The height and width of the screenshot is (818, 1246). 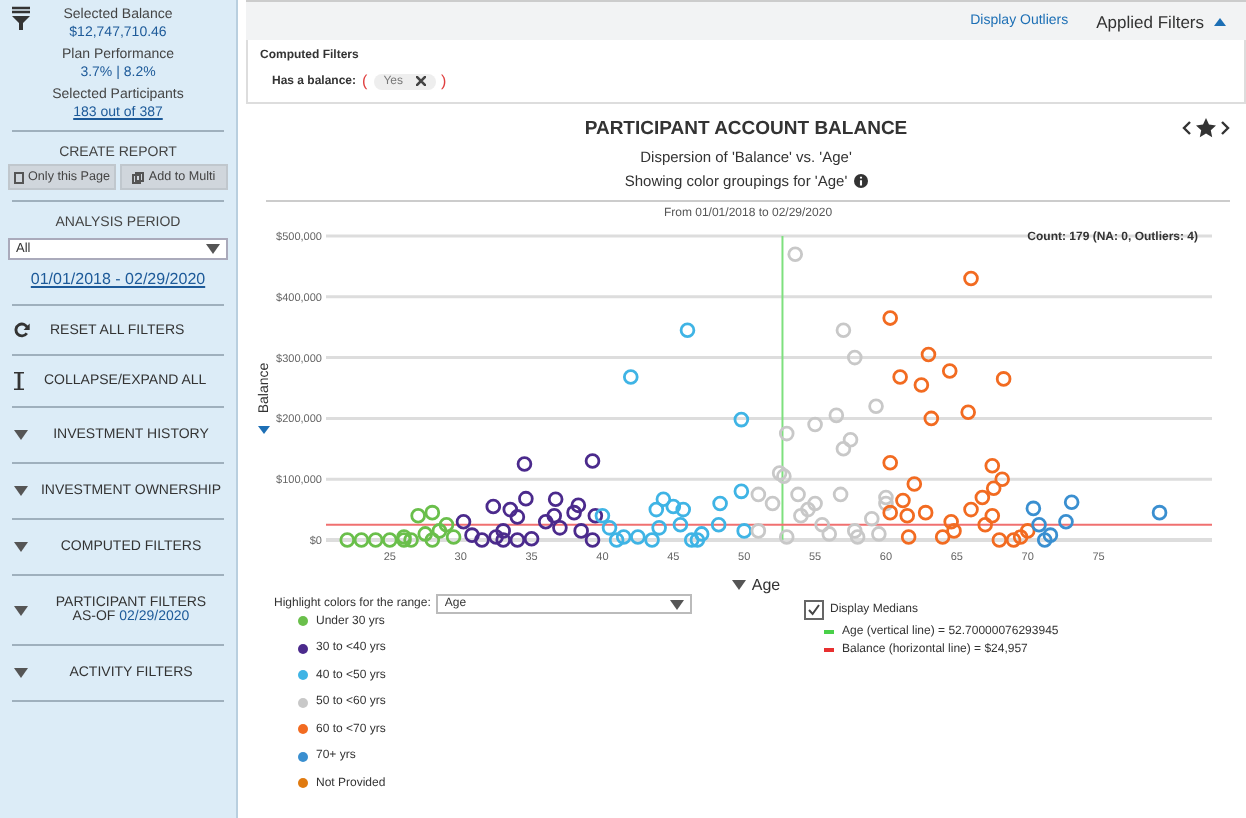 What do you see at coordinates (19, 177) in the screenshot?
I see `page-icon` at bounding box center [19, 177].